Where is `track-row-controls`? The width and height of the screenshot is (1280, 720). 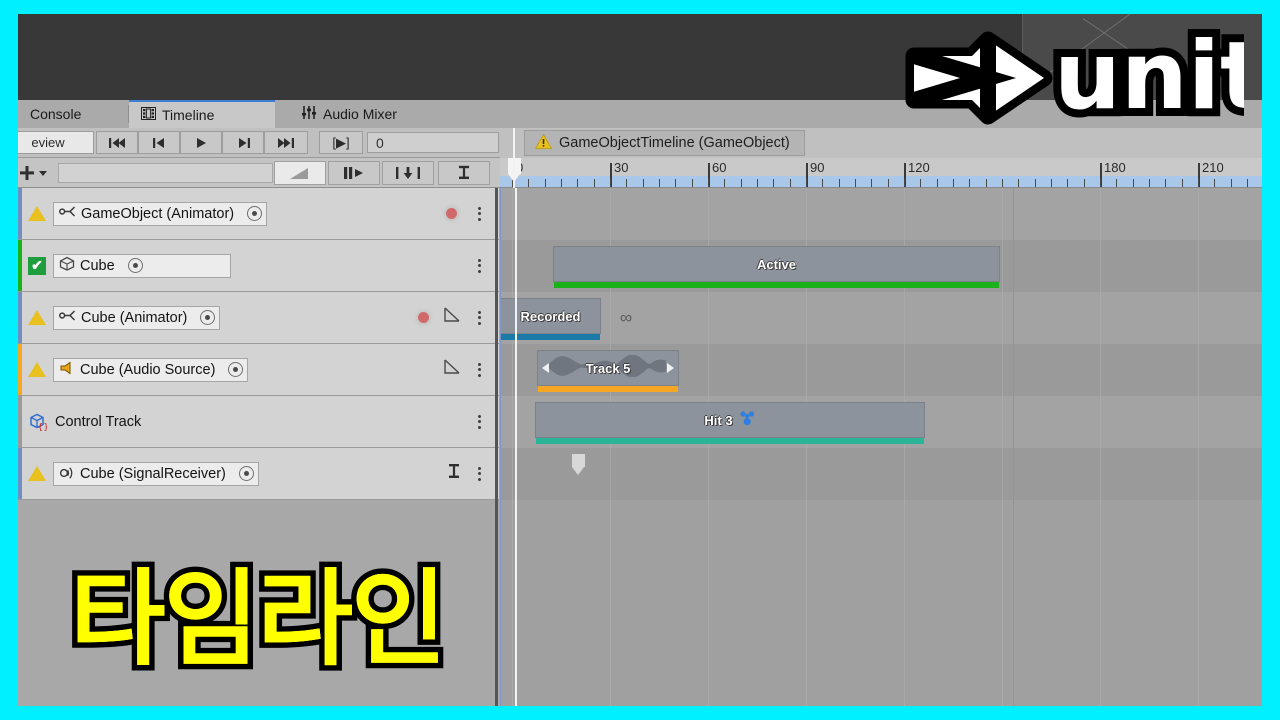 track-row-controls is located at coordinates (456, 317).